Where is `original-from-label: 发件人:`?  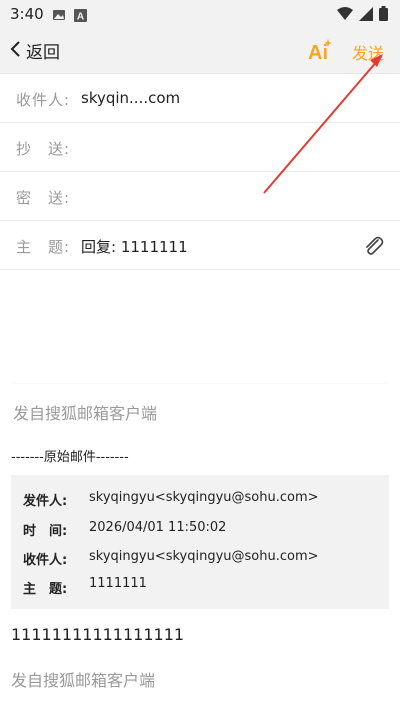
original-from-label: 发件人: is located at coordinates (45, 501).